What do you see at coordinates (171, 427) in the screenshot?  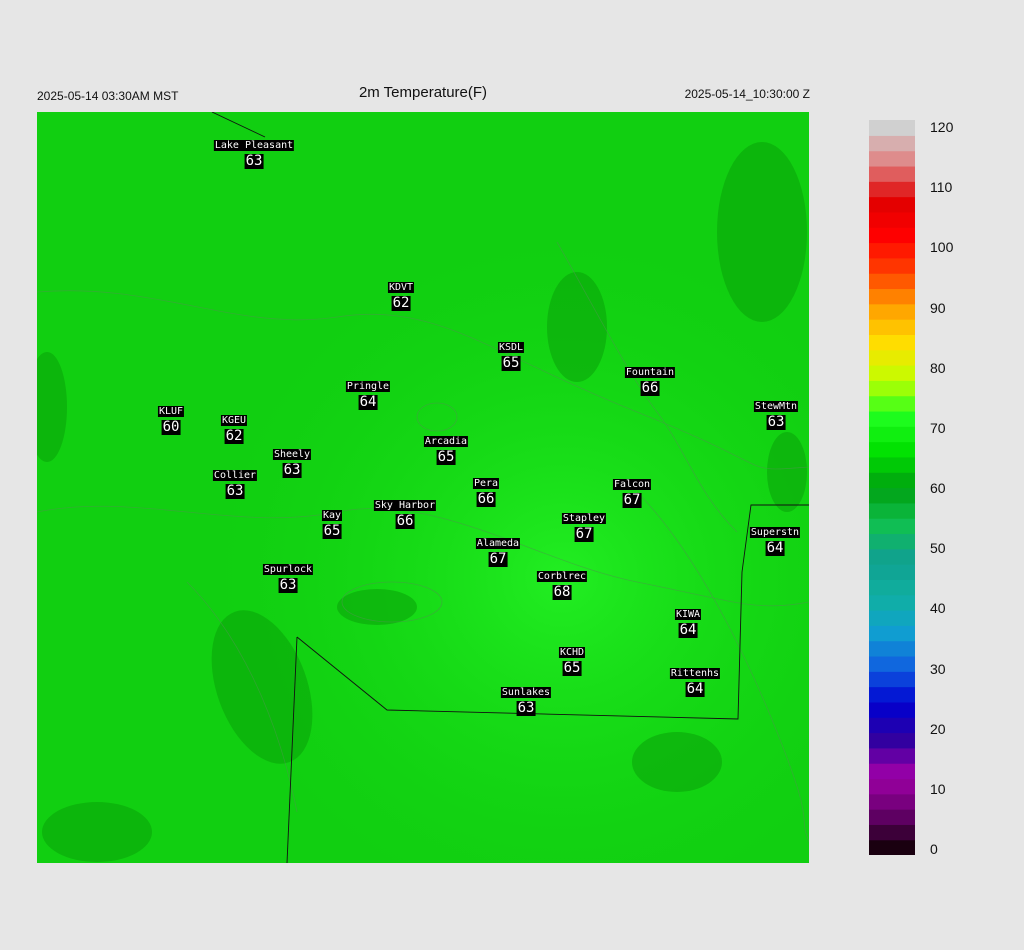 I see `station-temperature: 60` at bounding box center [171, 427].